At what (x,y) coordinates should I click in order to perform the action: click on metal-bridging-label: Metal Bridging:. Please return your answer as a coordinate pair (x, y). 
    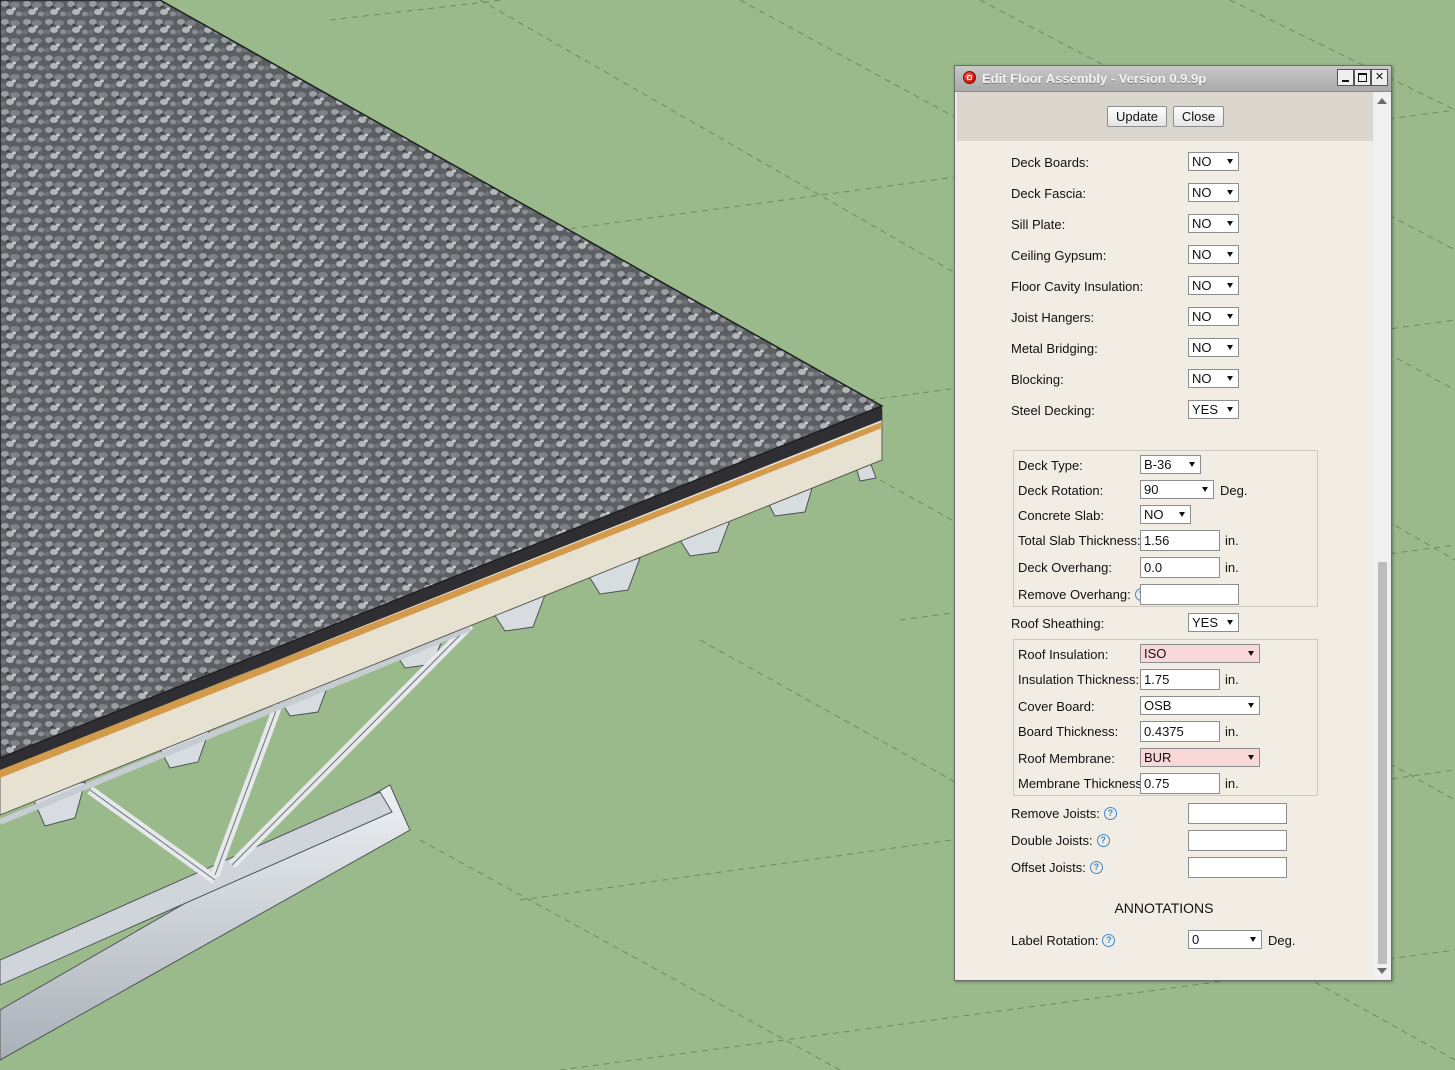
    Looking at the image, I should click on (1054, 348).